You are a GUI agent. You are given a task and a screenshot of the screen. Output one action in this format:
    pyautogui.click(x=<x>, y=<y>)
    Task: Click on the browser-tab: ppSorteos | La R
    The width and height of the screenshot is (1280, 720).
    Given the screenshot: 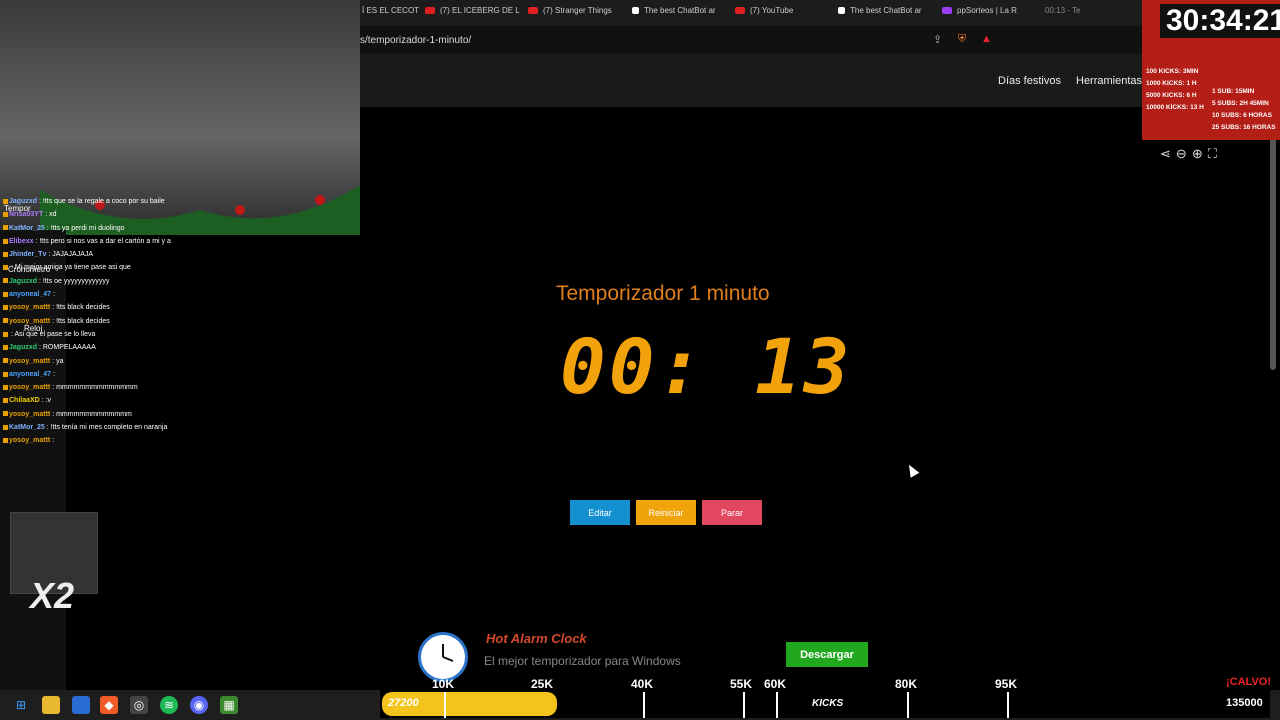 What is the action you would take?
    pyautogui.click(x=979, y=10)
    